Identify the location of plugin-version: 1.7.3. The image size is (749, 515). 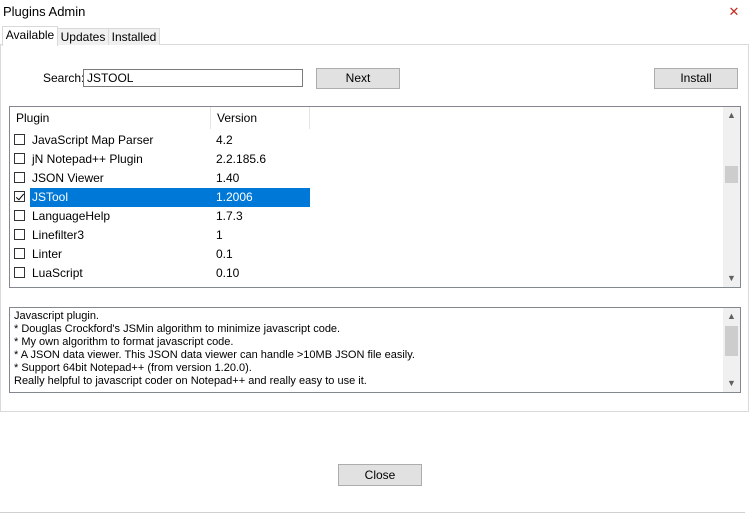
(229, 216).